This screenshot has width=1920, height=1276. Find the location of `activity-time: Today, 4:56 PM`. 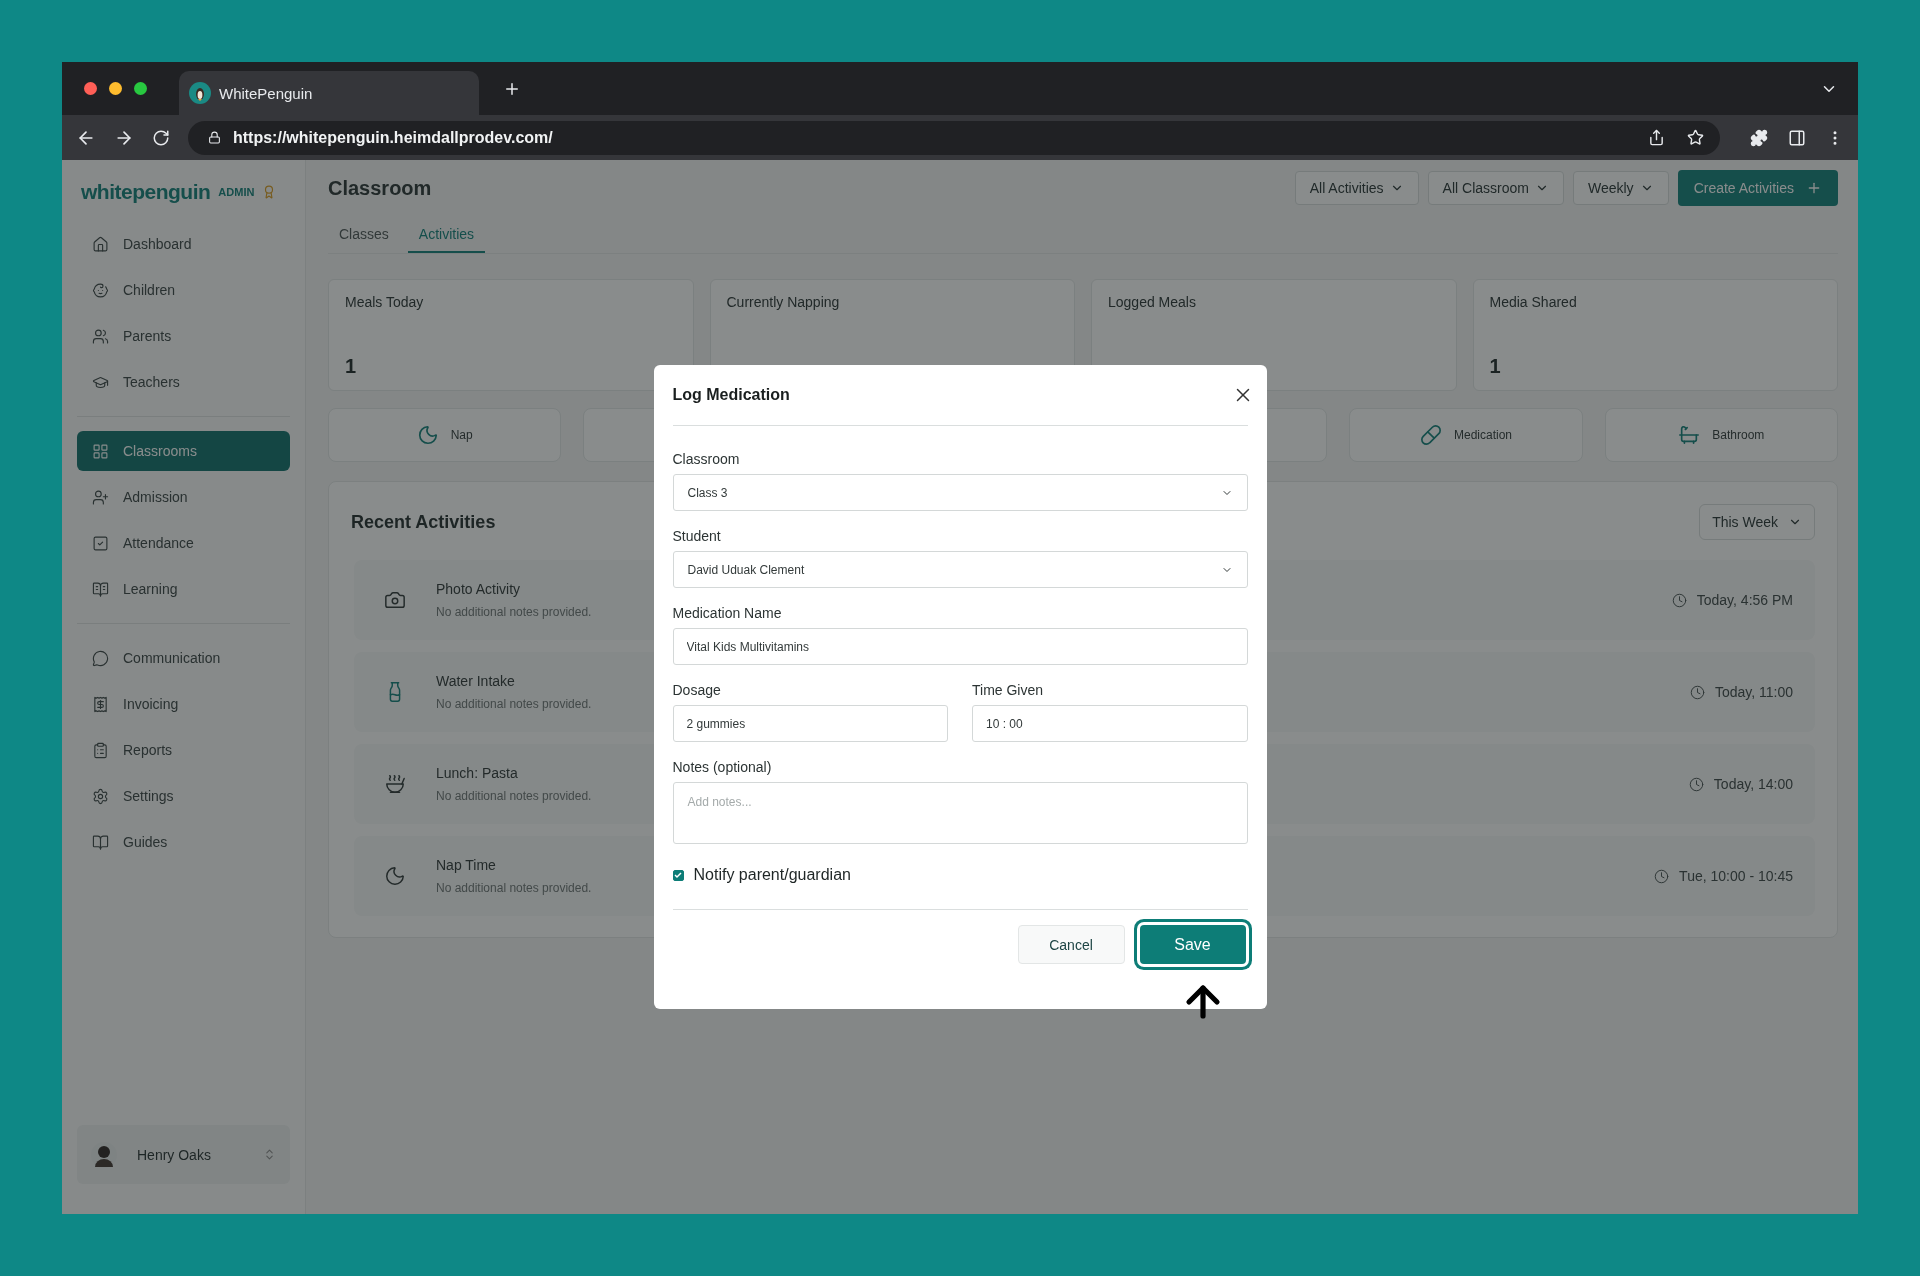

activity-time: Today, 4:56 PM is located at coordinates (1744, 600).